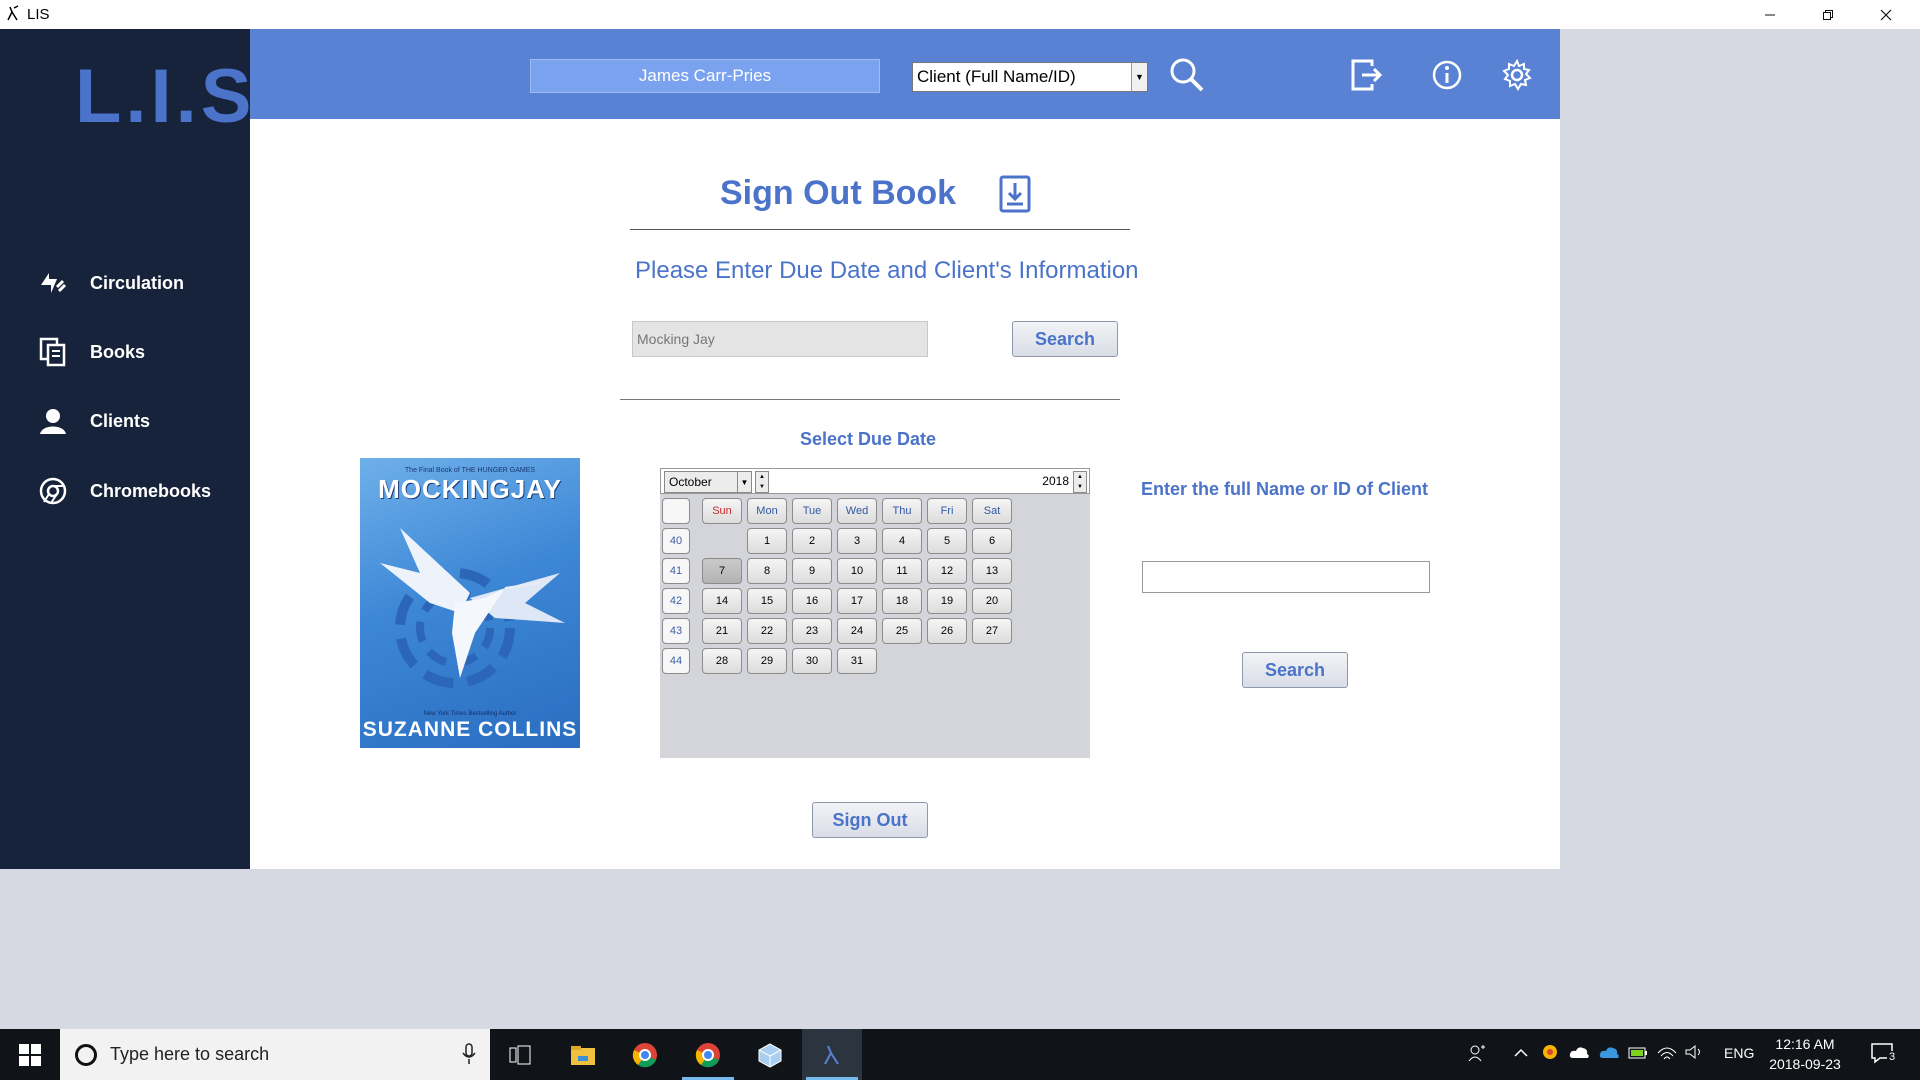  I want to click on battery-icon, so click(1638, 1053).